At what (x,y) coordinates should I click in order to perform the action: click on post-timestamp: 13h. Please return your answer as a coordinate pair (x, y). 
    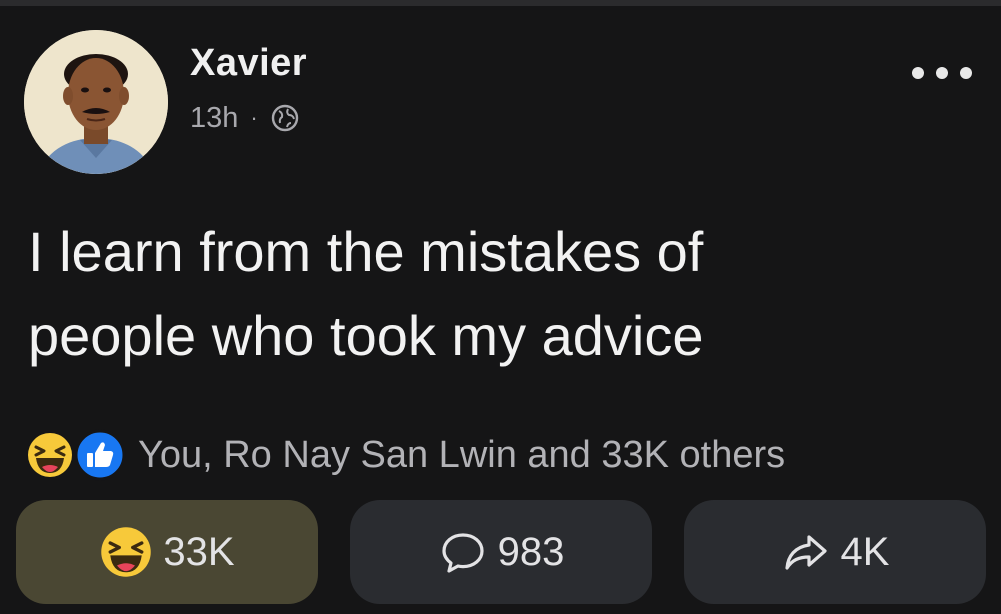
    Looking at the image, I should click on (214, 118).